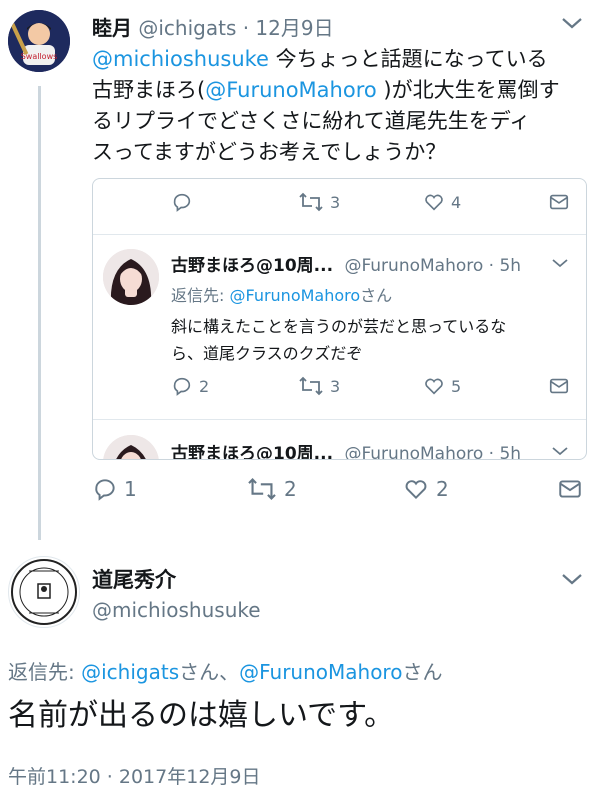 The image size is (600, 801). What do you see at coordinates (225, 672) in the screenshot?
I see `main-reply-to: 返信先: @ichigatsさん、@FurunoMahoroさん` at bounding box center [225, 672].